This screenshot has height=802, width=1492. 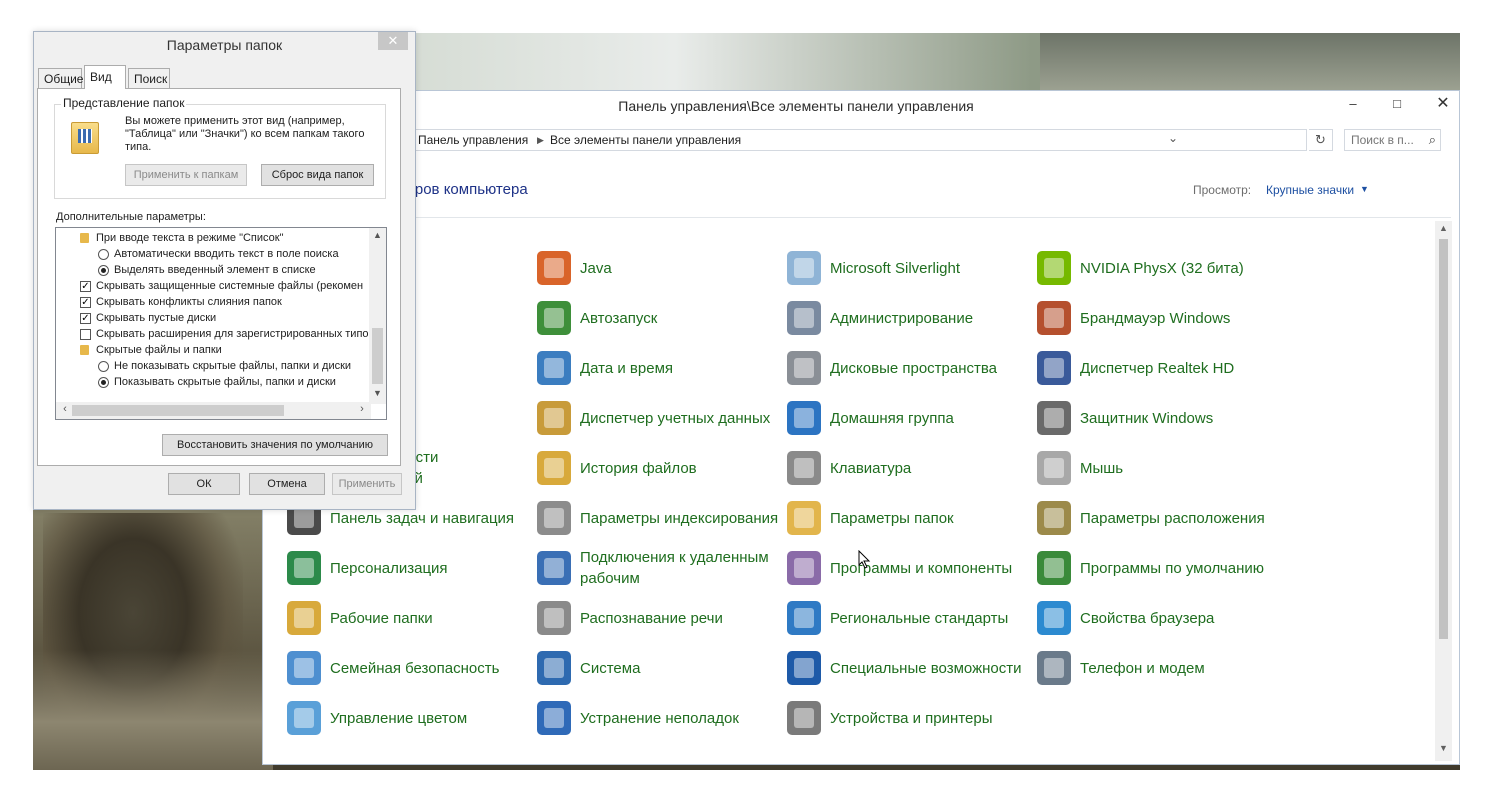 What do you see at coordinates (1386, 140) in the screenshot?
I see `search-input` at bounding box center [1386, 140].